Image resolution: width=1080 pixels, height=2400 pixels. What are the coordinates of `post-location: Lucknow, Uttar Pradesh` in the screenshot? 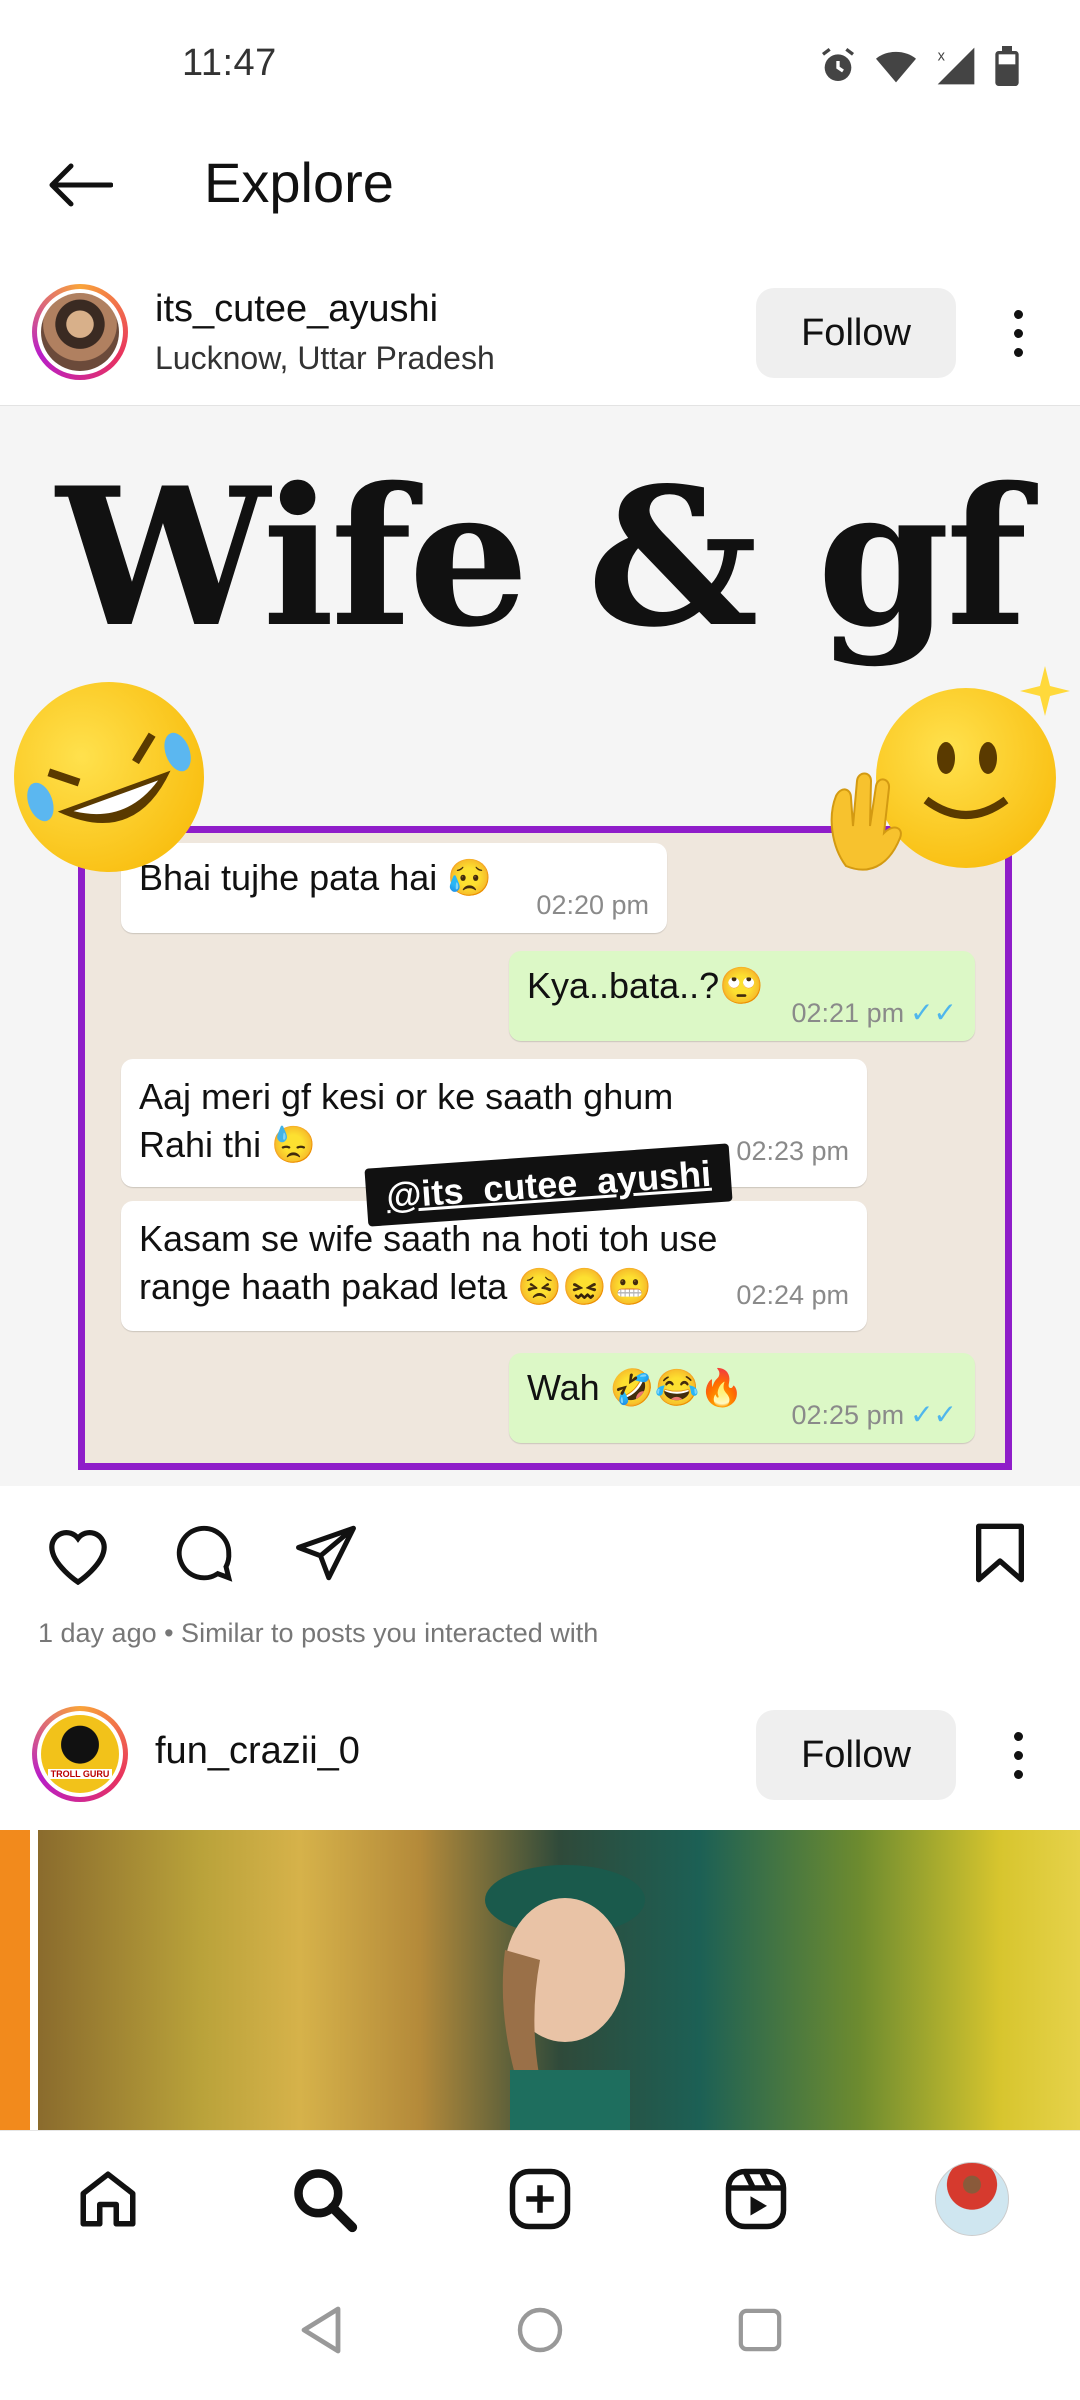 It's located at (325, 358).